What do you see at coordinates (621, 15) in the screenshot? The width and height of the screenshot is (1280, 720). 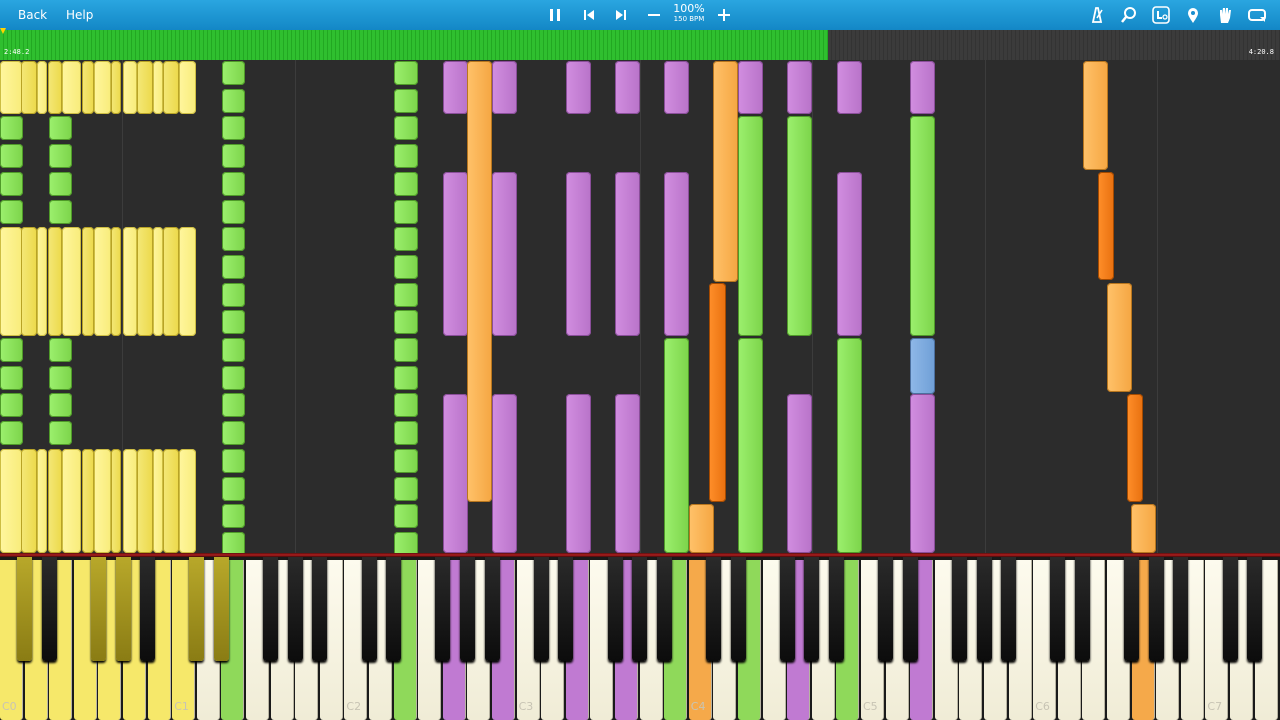 I see `skip-forward-icon` at bounding box center [621, 15].